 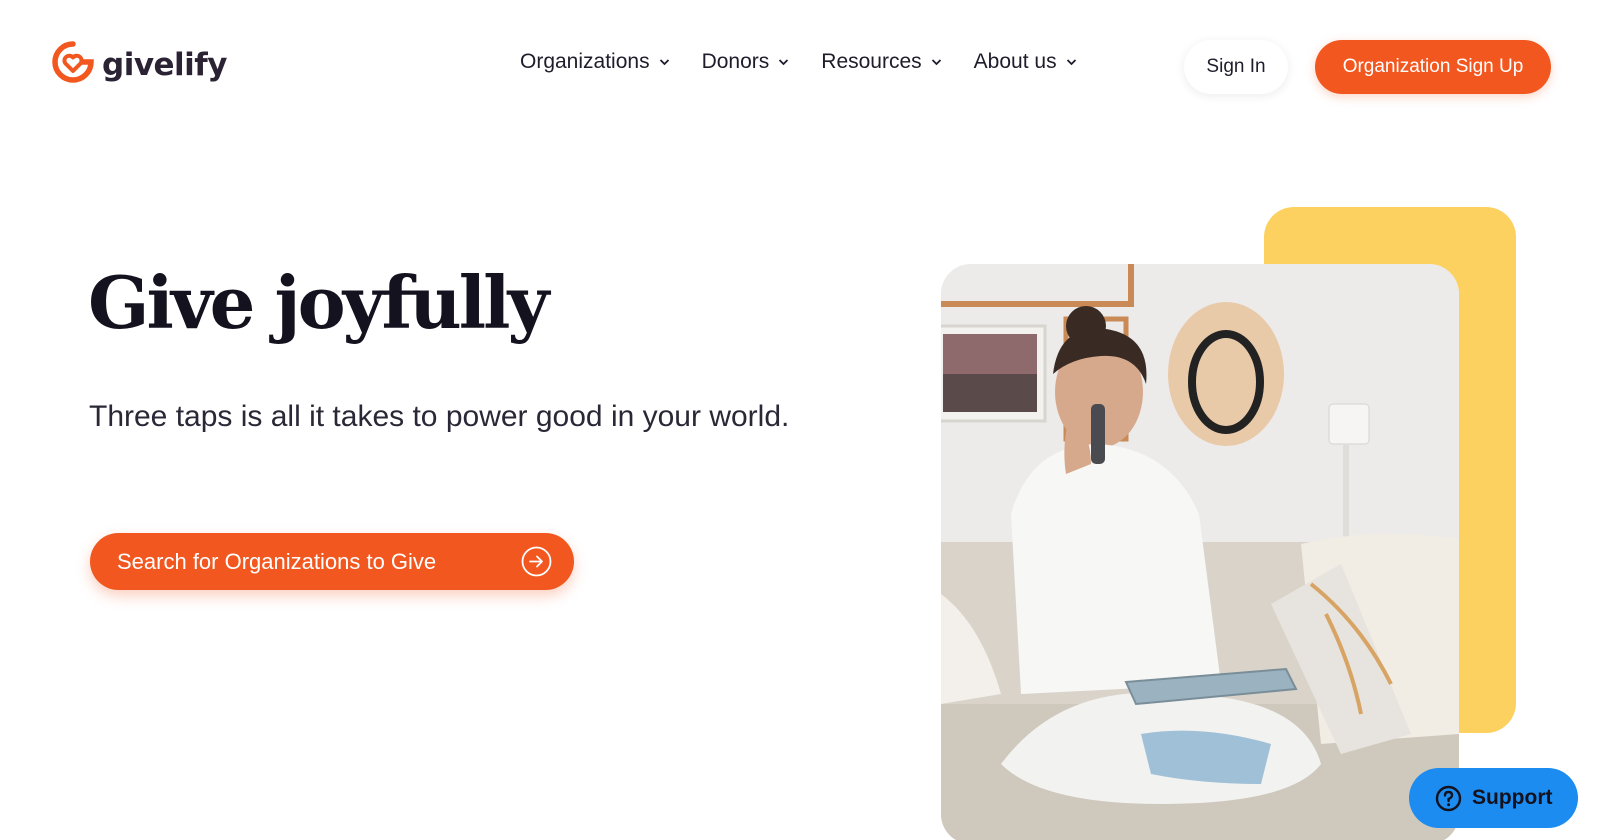 I want to click on givelify-heart-logo-icon, so click(x=73, y=64).